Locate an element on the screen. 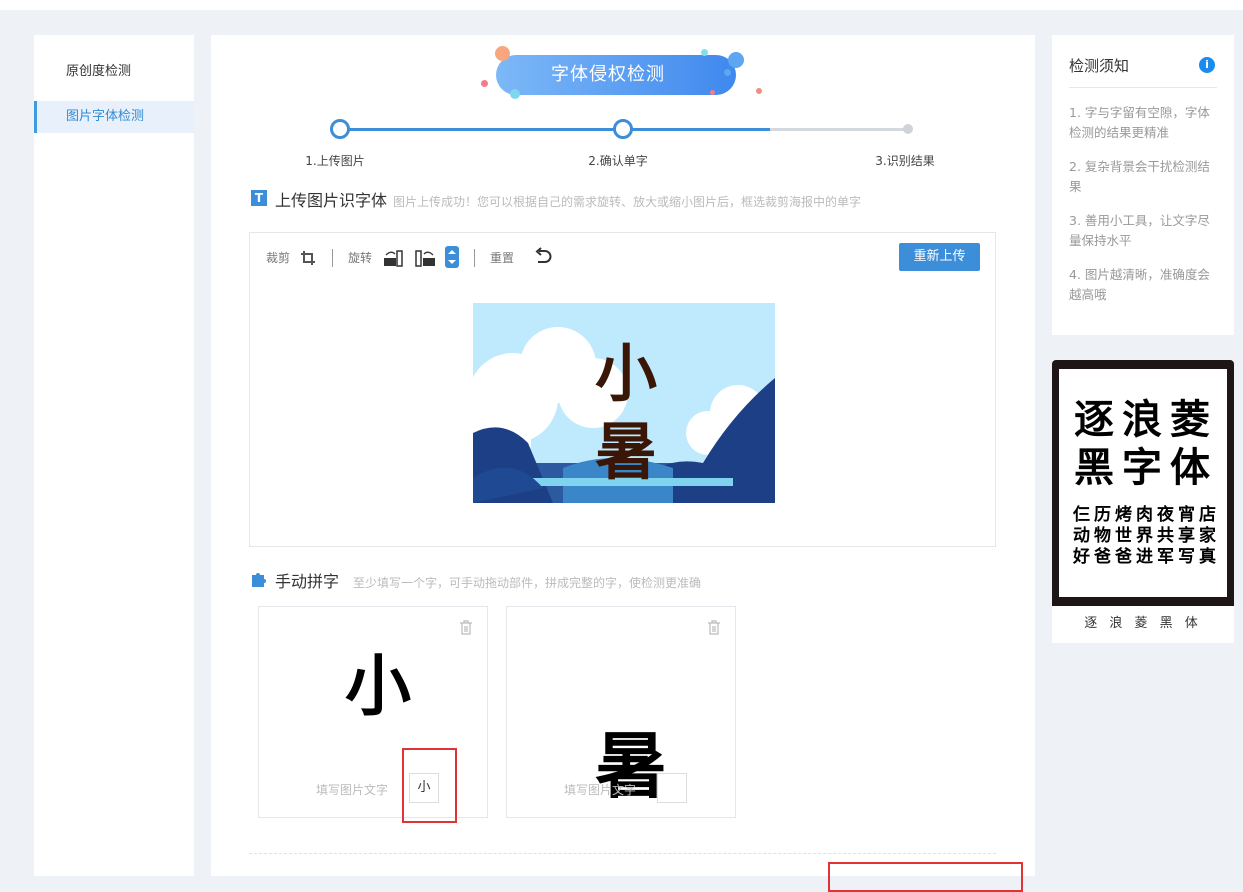 The image size is (1243, 892). sample-small-char: 界 is located at coordinates (1144, 536).